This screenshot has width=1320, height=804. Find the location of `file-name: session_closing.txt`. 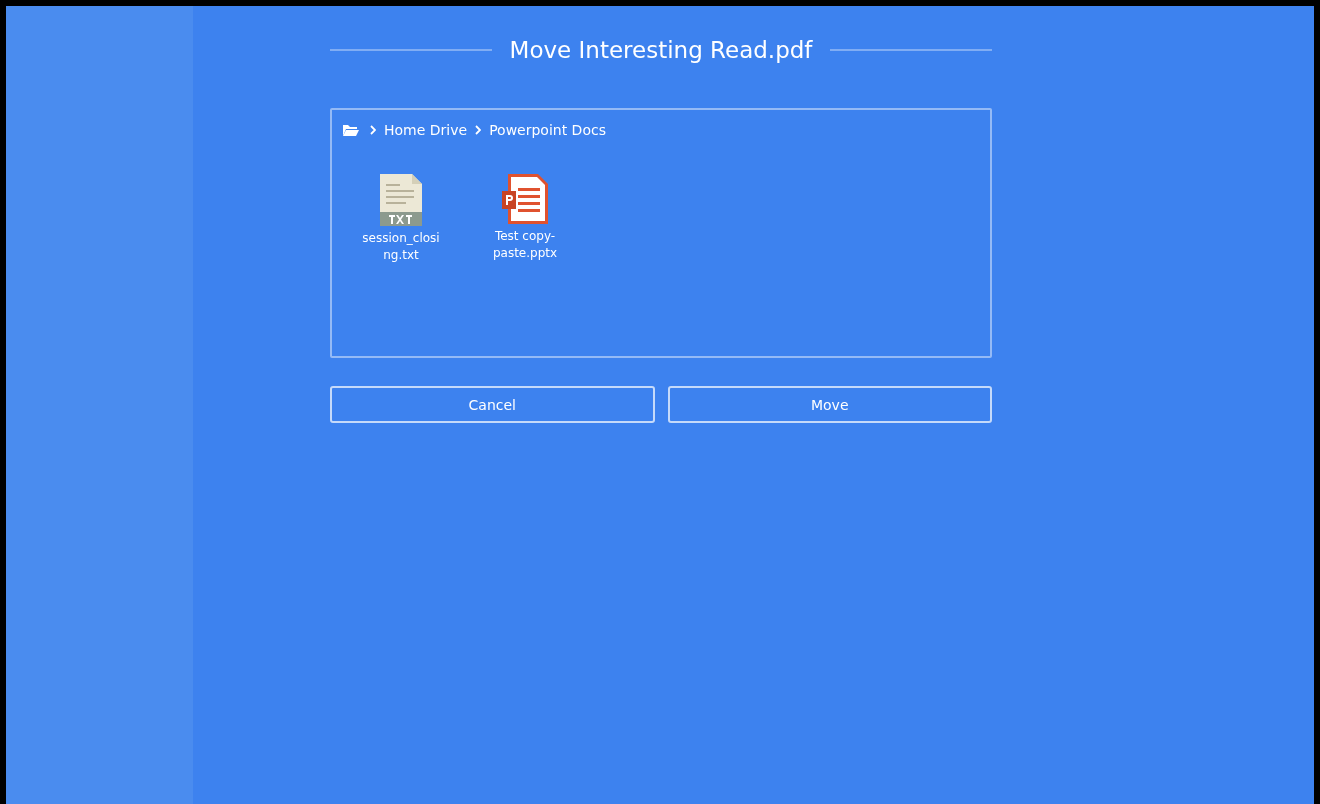

file-name: session_closing.txt is located at coordinates (401, 247).